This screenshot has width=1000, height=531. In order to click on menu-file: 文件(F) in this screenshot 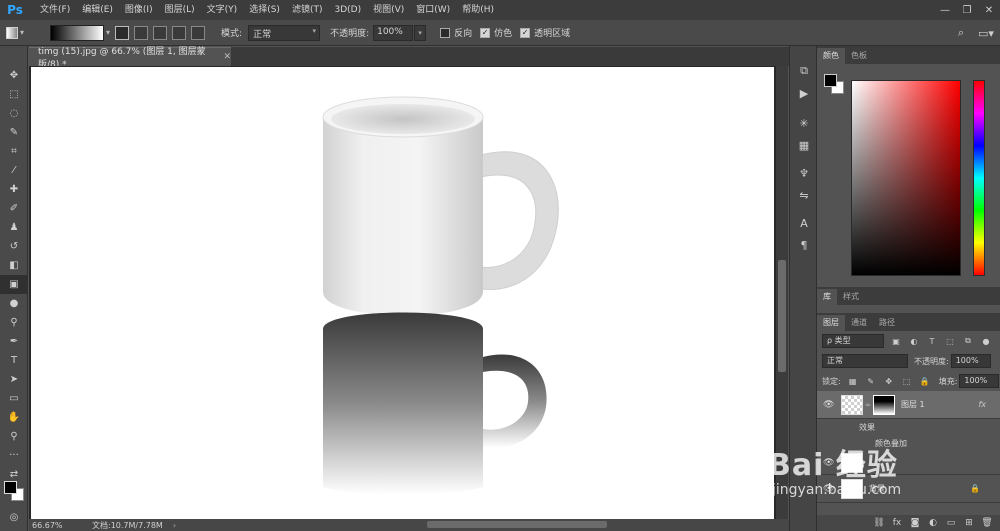, I will do `click(55, 10)`.